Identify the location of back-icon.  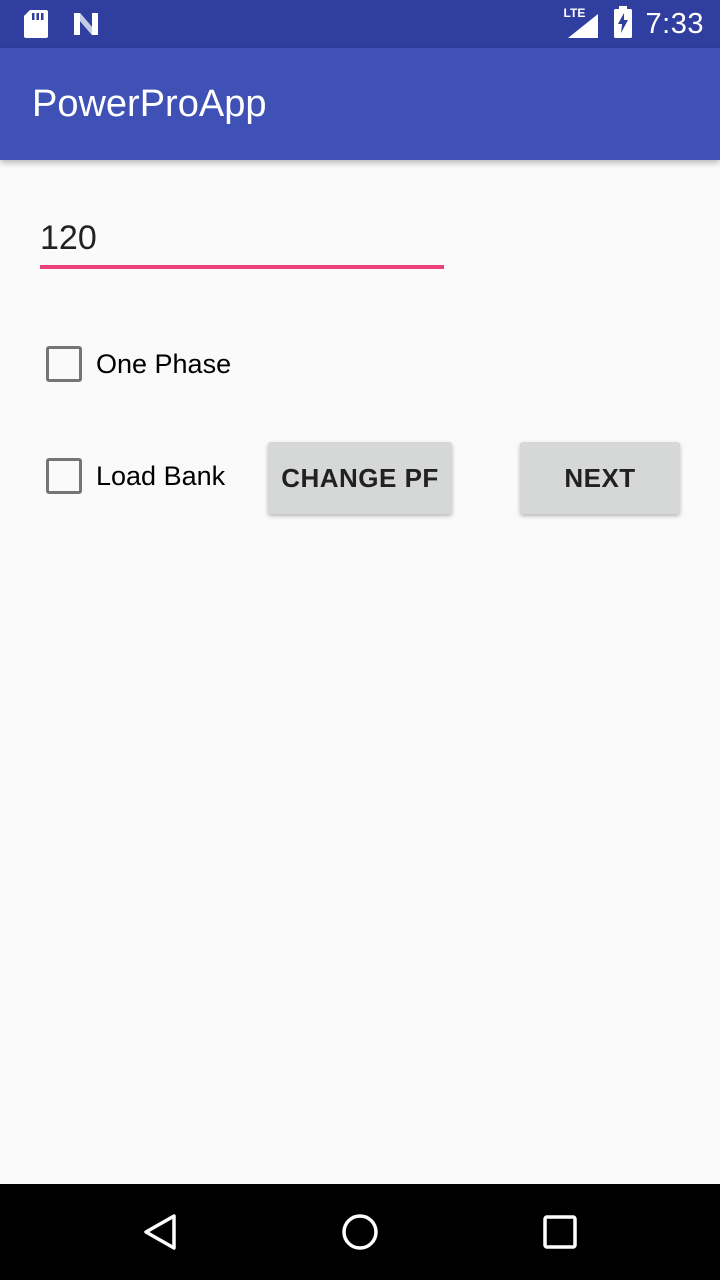
(160, 1232).